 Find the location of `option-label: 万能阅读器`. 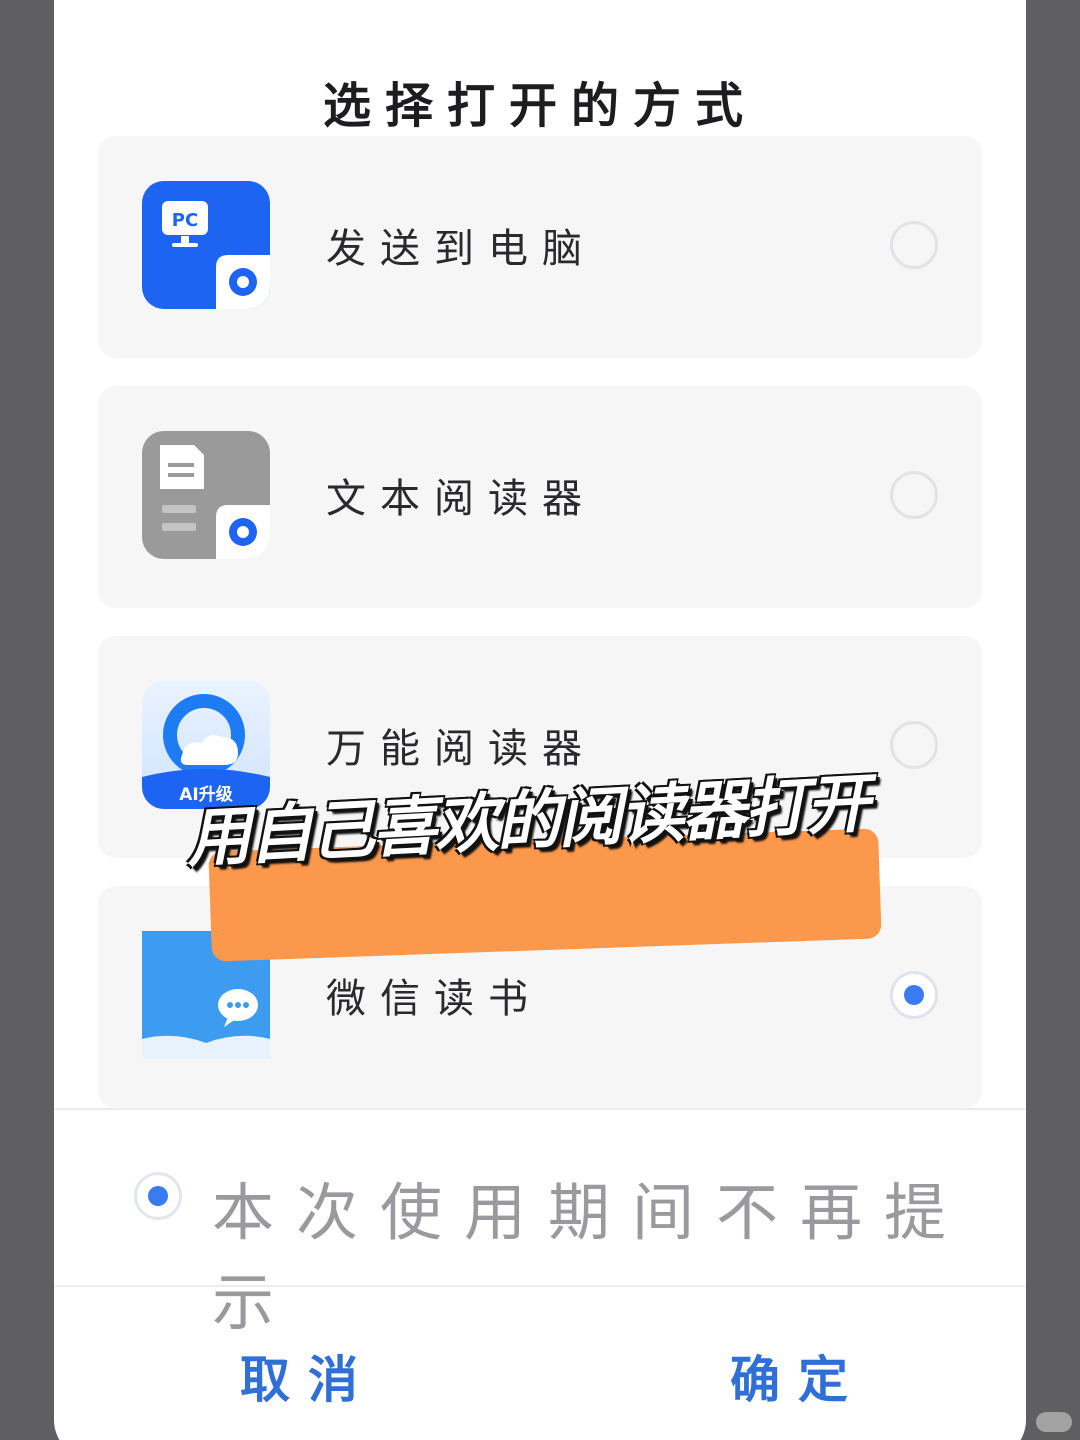

option-label: 万能阅读器 is located at coordinates (461, 749).